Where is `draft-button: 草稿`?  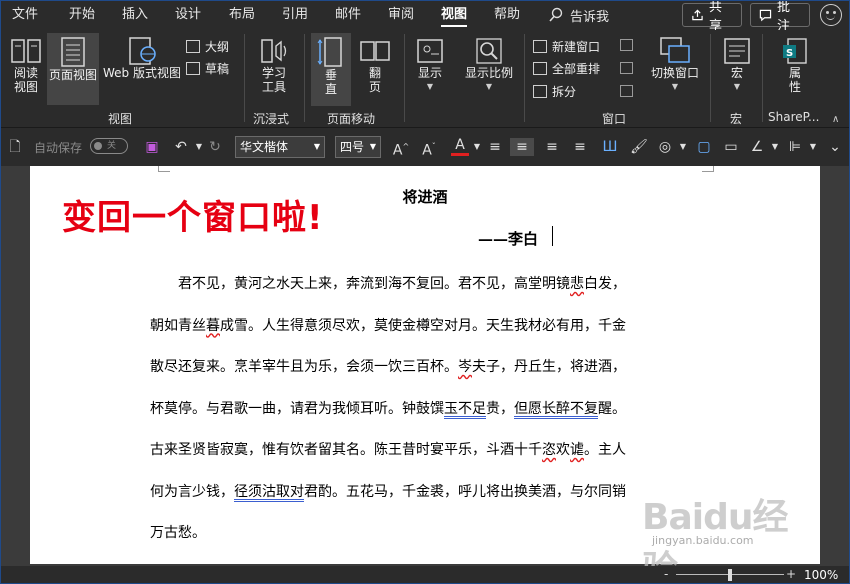
draft-button: 草稿 is located at coordinates (207, 68).